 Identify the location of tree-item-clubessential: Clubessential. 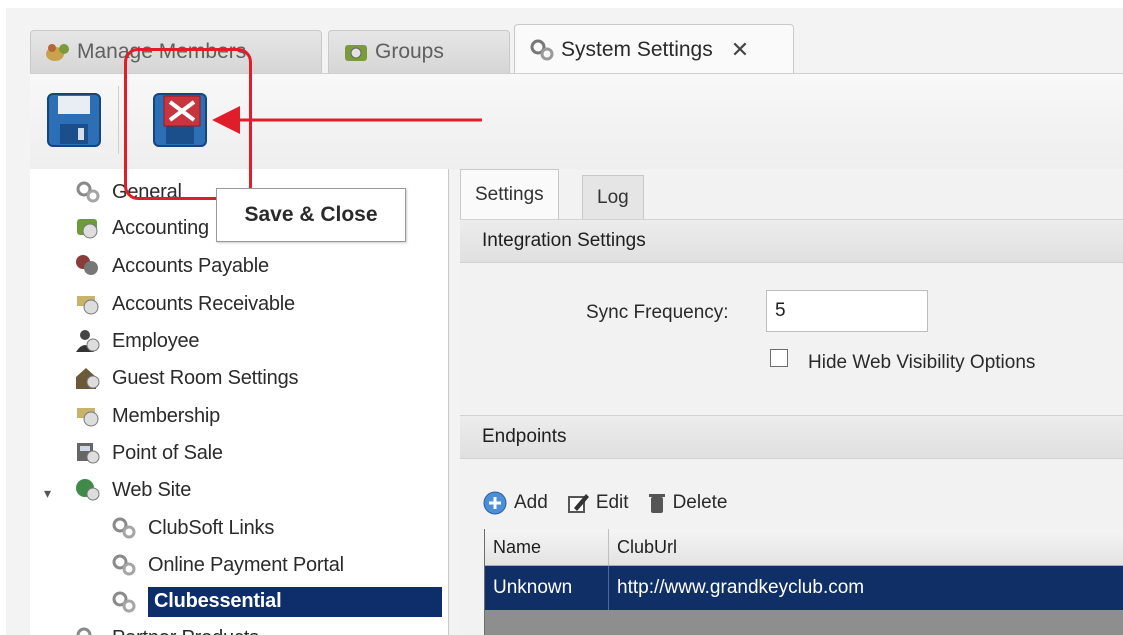
(276, 602).